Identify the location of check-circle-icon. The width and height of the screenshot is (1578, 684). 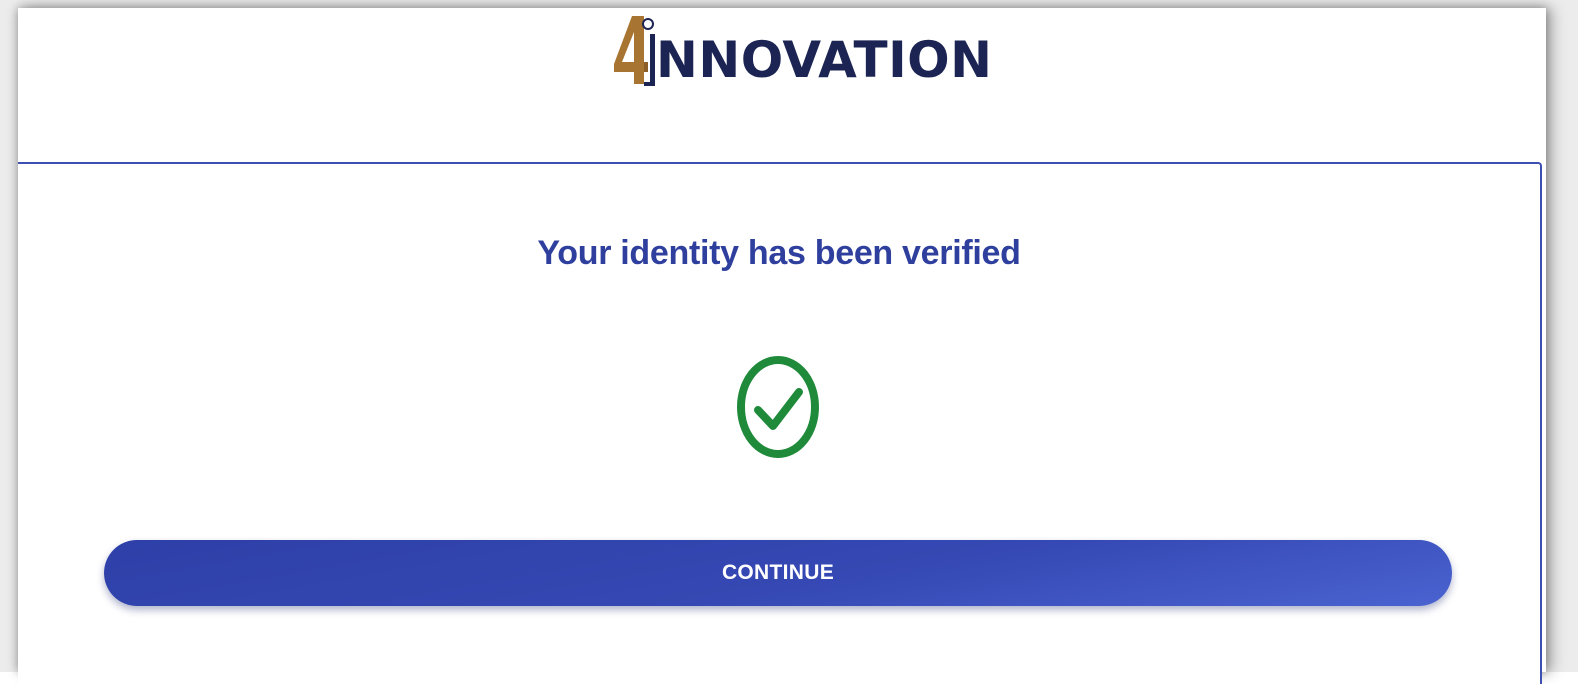
(778, 407).